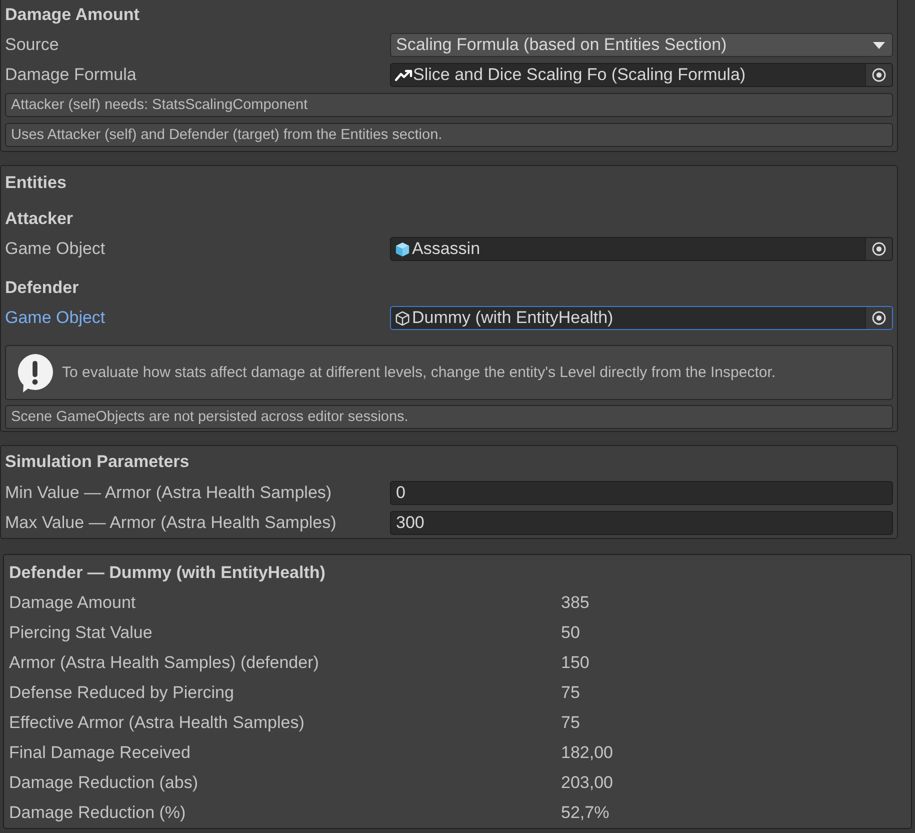 The image size is (915, 833). Describe the element at coordinates (641, 249) in the screenshot. I see `object-field: Assassin` at that location.